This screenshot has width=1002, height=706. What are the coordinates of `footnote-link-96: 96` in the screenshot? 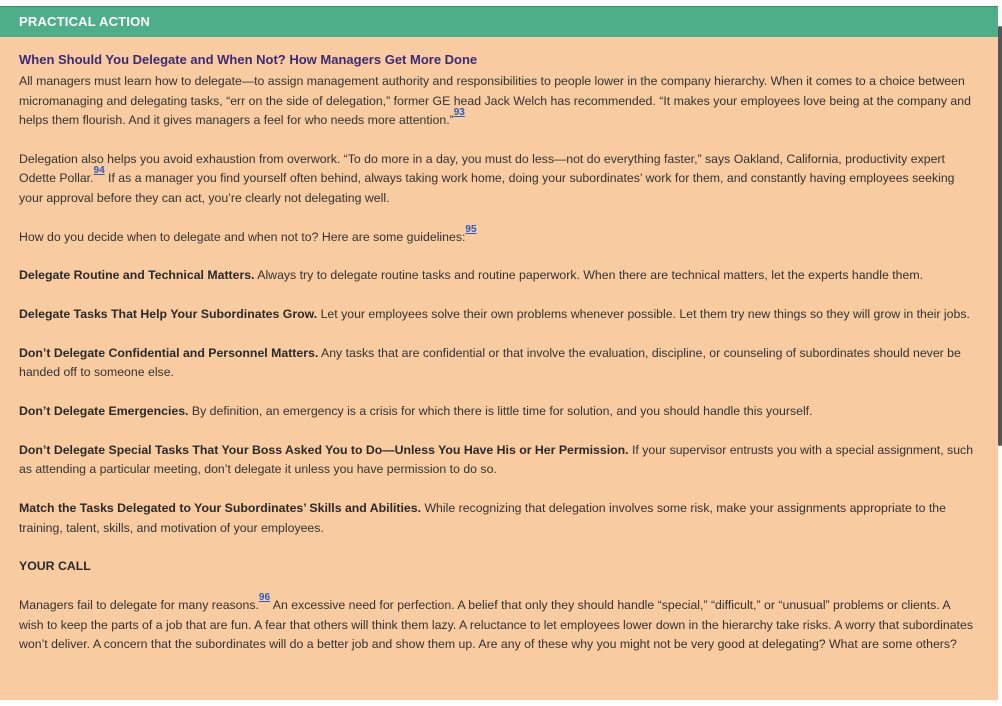 It's located at (264, 597).